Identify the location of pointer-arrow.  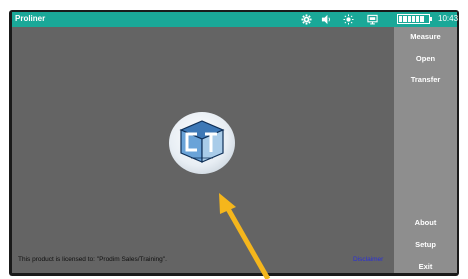
(245, 236).